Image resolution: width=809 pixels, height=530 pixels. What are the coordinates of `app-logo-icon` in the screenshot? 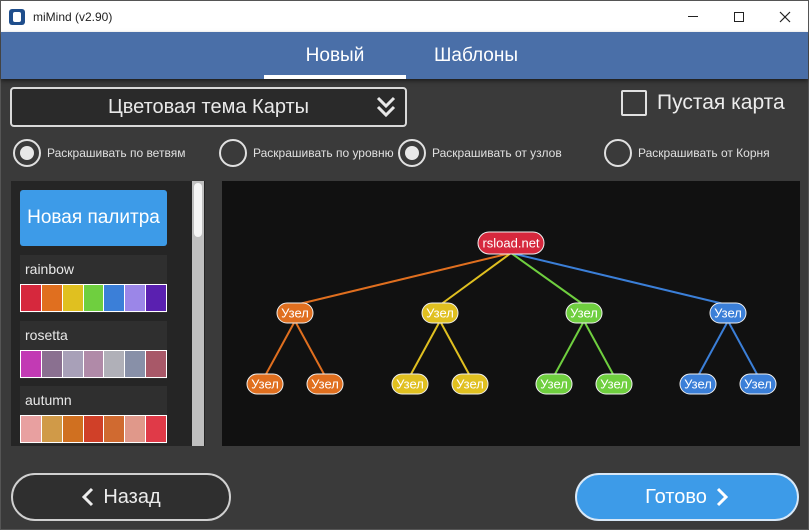 It's located at (17, 16).